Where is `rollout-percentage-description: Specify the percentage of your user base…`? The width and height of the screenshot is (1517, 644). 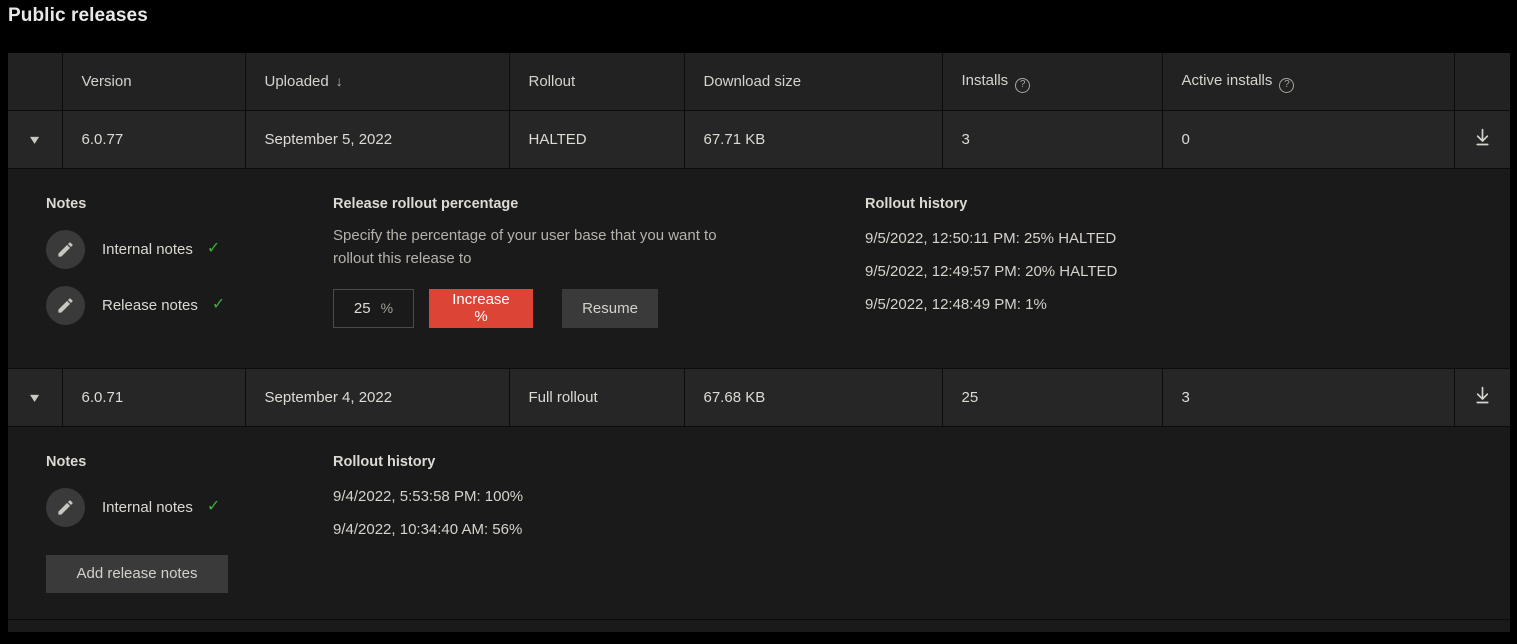 rollout-percentage-description: Specify the percentage of your user base… is located at coordinates (525, 246).